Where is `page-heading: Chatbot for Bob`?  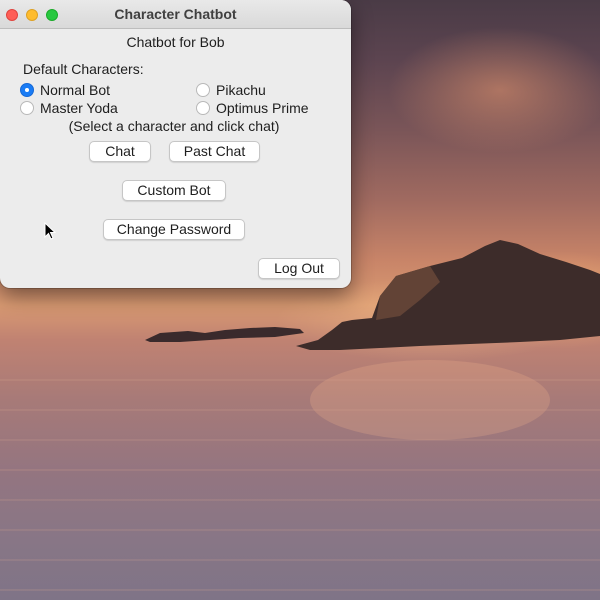 page-heading: Chatbot for Bob is located at coordinates (175, 42).